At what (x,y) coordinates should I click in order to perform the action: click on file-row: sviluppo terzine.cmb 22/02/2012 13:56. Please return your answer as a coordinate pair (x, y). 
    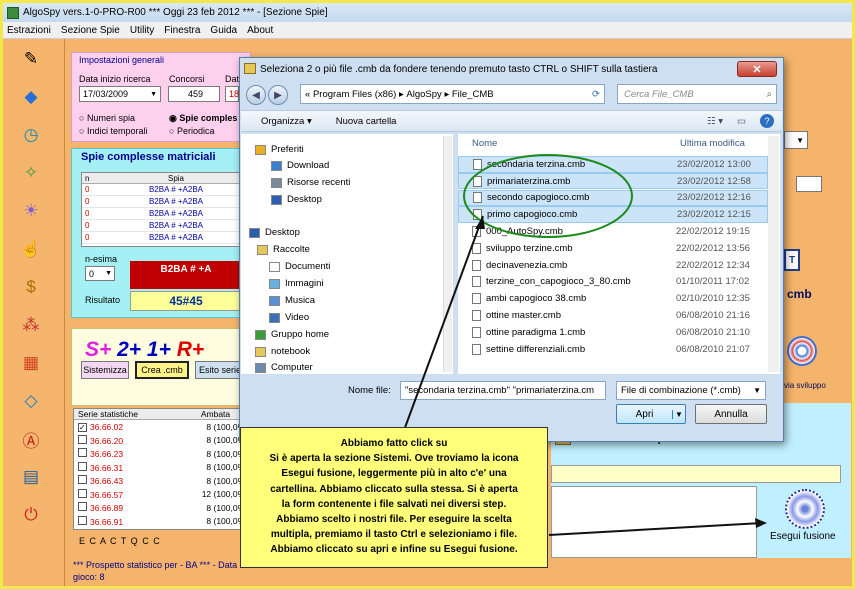
    Looking at the image, I should click on (613, 248).